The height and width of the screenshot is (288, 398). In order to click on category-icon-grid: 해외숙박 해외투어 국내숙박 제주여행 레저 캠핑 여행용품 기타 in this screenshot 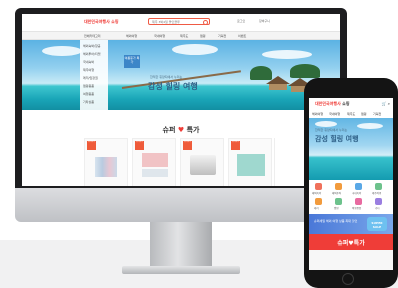, I will do `click(351, 197)`.